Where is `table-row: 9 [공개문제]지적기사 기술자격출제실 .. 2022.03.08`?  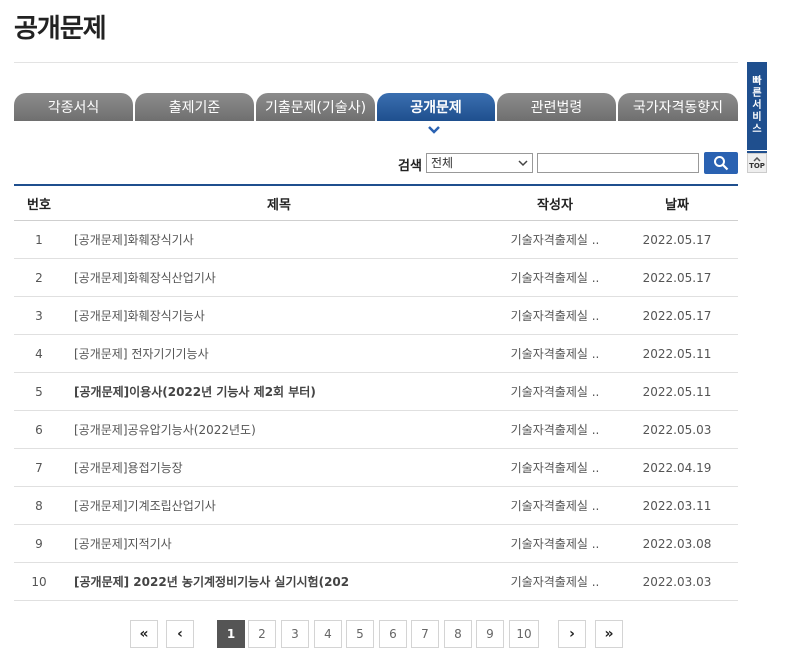
table-row: 9 [공개문제]지적기사 기술자격출제실 .. 2022.03.08 is located at coordinates (376, 544).